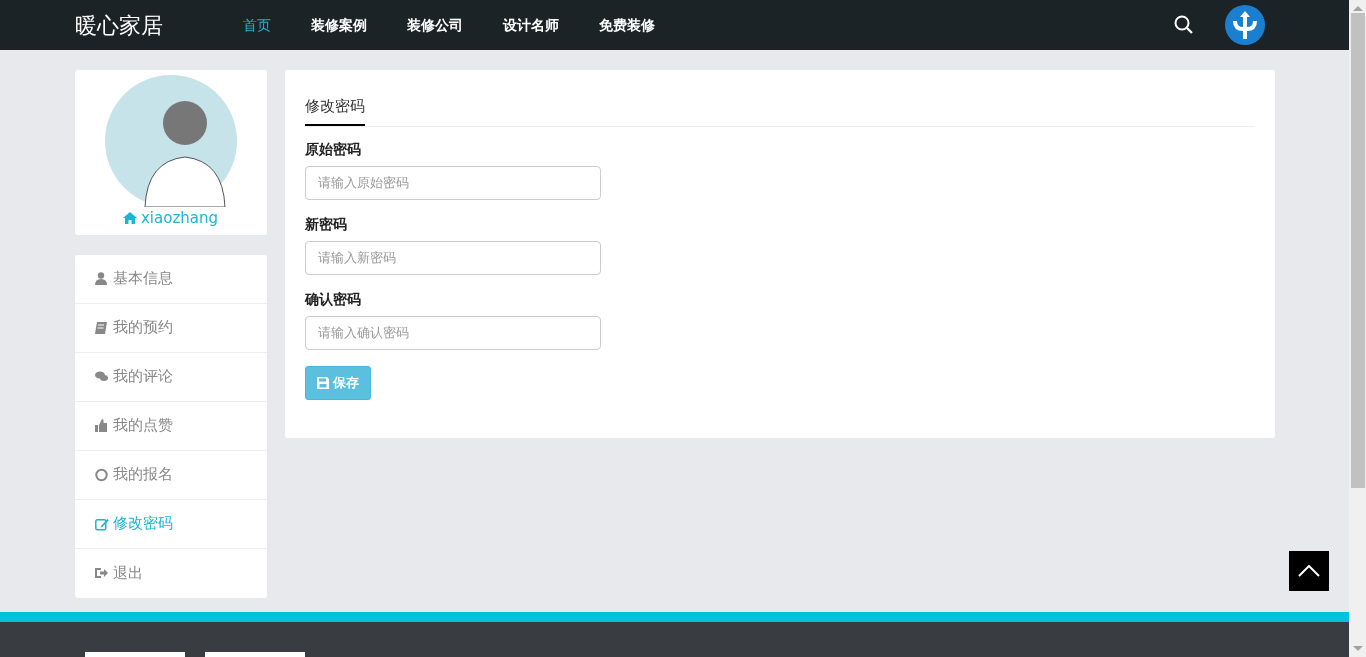  Describe the element at coordinates (452, 332) in the screenshot. I see `password-field: 请输入确认密码` at that location.